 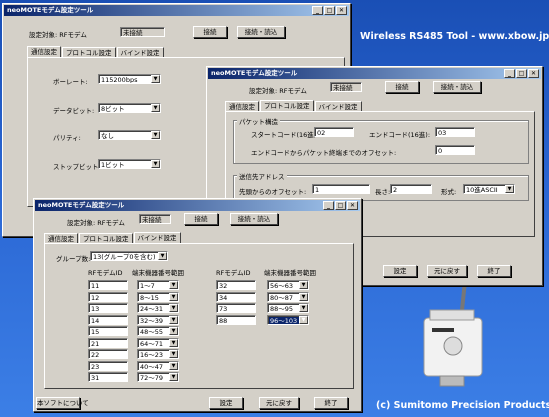 What do you see at coordinates (108, 296) in the screenshot?
I see `rf-id-input: 12` at bounding box center [108, 296].